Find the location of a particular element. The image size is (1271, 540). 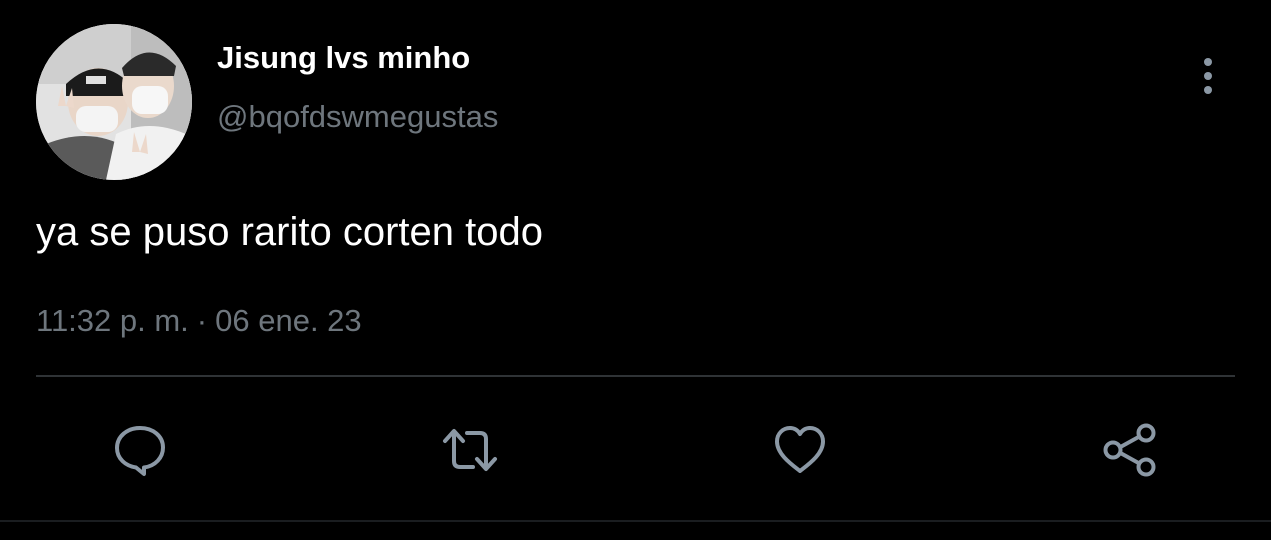

retweet-arrows-icon is located at coordinates (470, 450).